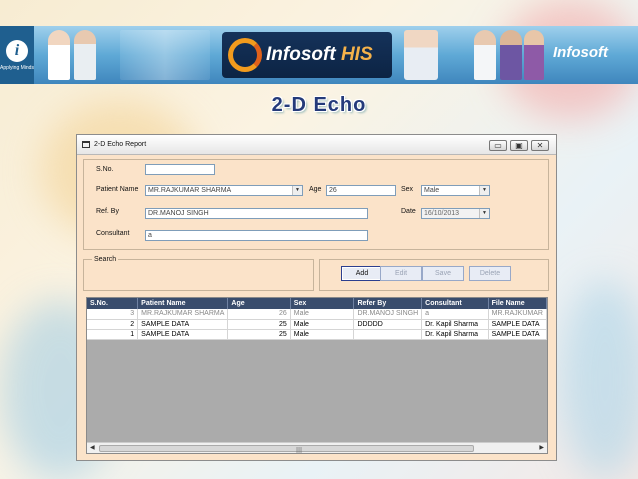  What do you see at coordinates (17, 67) in the screenshot?
I see `logo-tagline: Applying Minds` at bounding box center [17, 67].